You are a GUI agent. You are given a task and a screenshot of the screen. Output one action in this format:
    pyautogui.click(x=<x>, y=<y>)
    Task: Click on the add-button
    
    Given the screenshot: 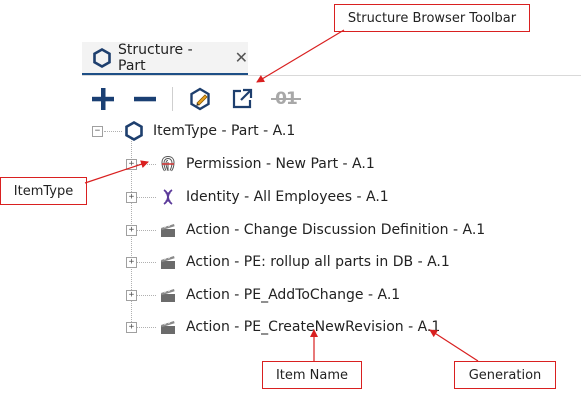 What is the action you would take?
    pyautogui.click(x=103, y=99)
    